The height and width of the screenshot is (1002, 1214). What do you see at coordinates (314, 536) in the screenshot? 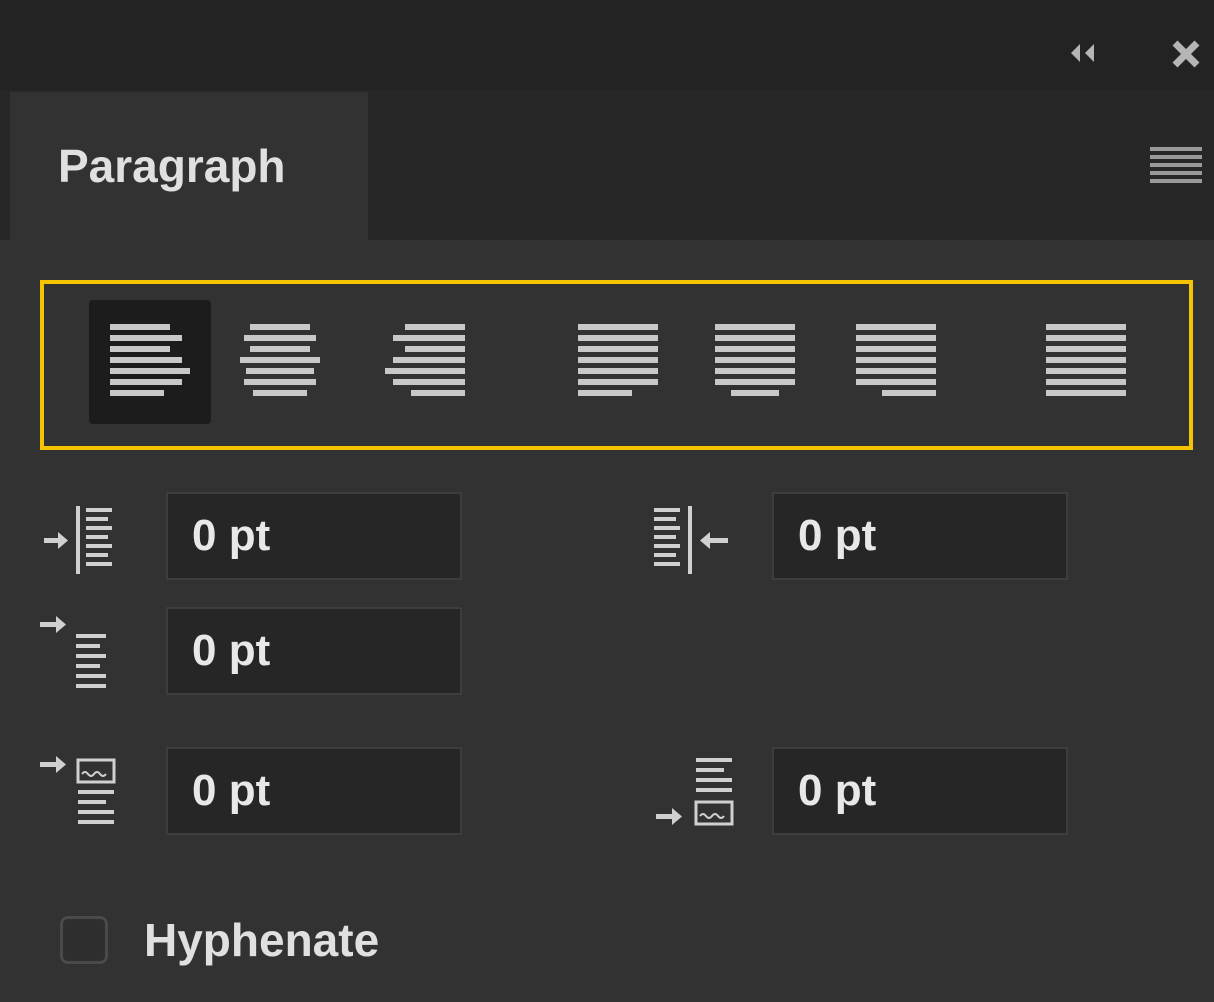
I see `left-indent-field: 0 pt` at bounding box center [314, 536].